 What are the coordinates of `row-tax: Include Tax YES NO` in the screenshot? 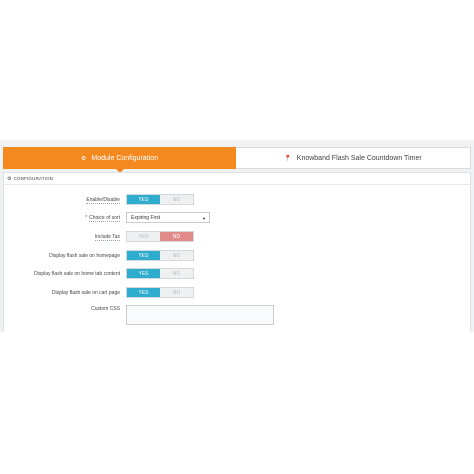 It's located at (237, 237).